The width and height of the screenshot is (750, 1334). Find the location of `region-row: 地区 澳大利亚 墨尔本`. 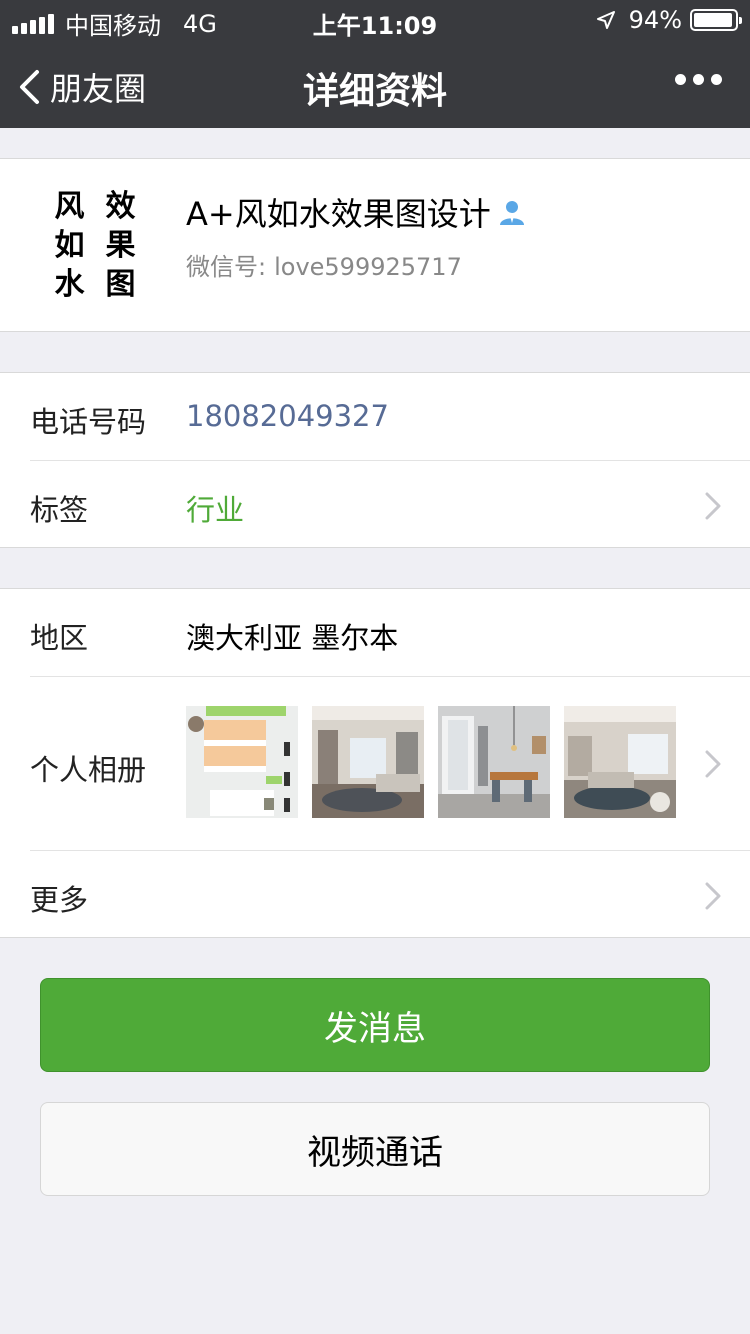

region-row: 地区 澳大利亚 墨尔本 is located at coordinates (375, 633).